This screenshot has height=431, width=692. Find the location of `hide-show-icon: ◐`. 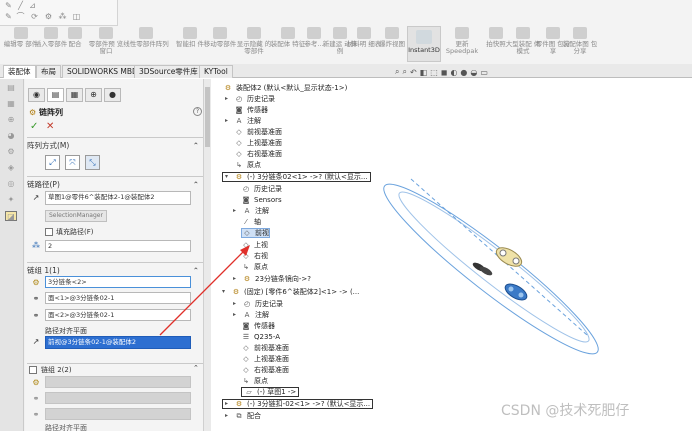

hide-show-icon: ◐ is located at coordinates (453, 72).